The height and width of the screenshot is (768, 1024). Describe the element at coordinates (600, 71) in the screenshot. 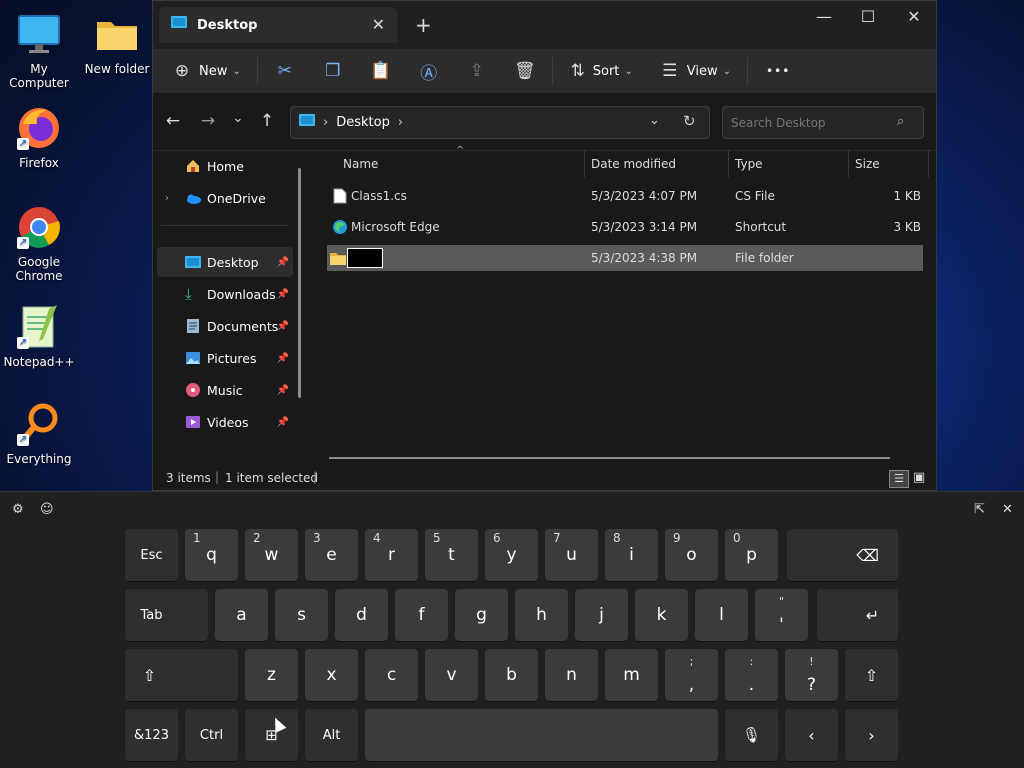

I see `sort-button: ⇅ Sort ⌄` at that location.